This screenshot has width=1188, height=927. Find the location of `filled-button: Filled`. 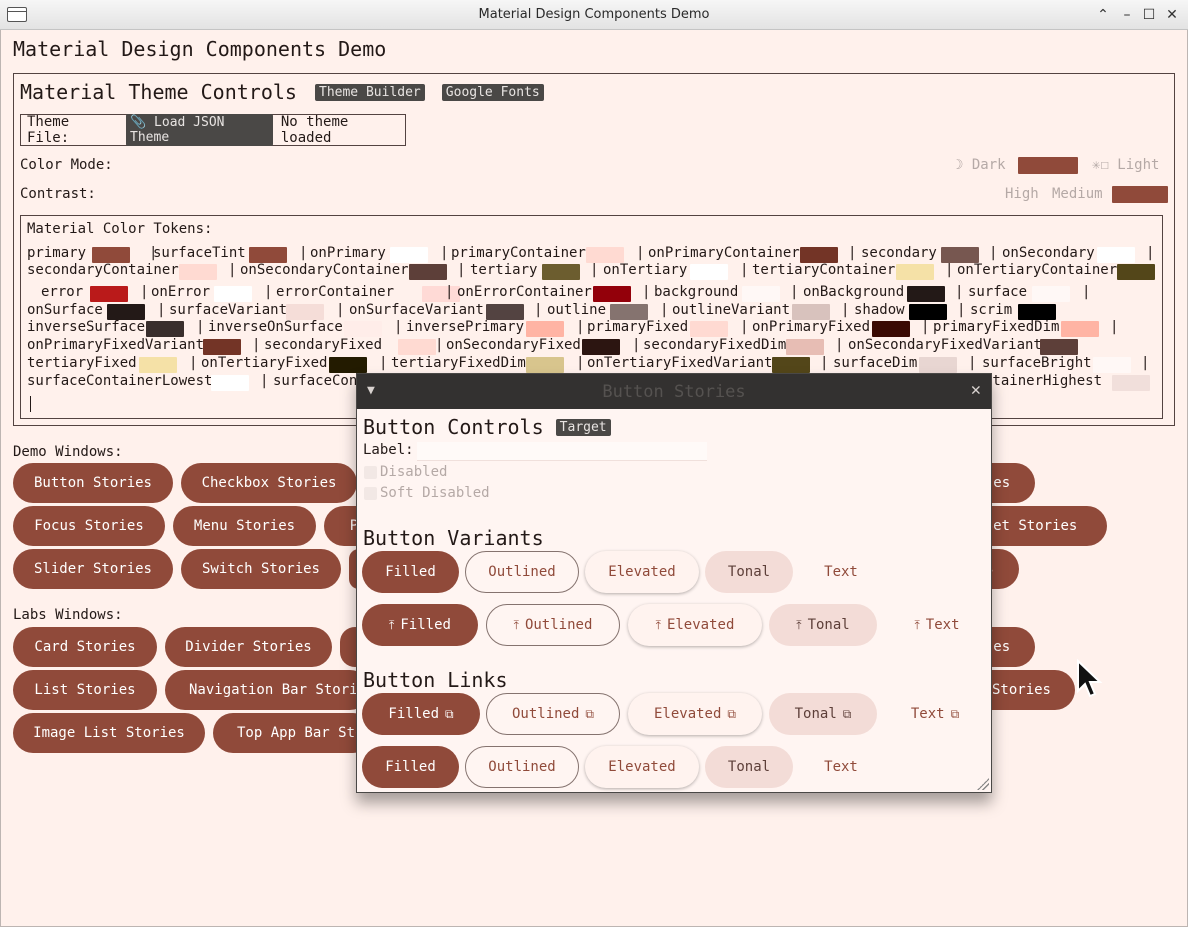

filled-button: Filled is located at coordinates (410, 572).